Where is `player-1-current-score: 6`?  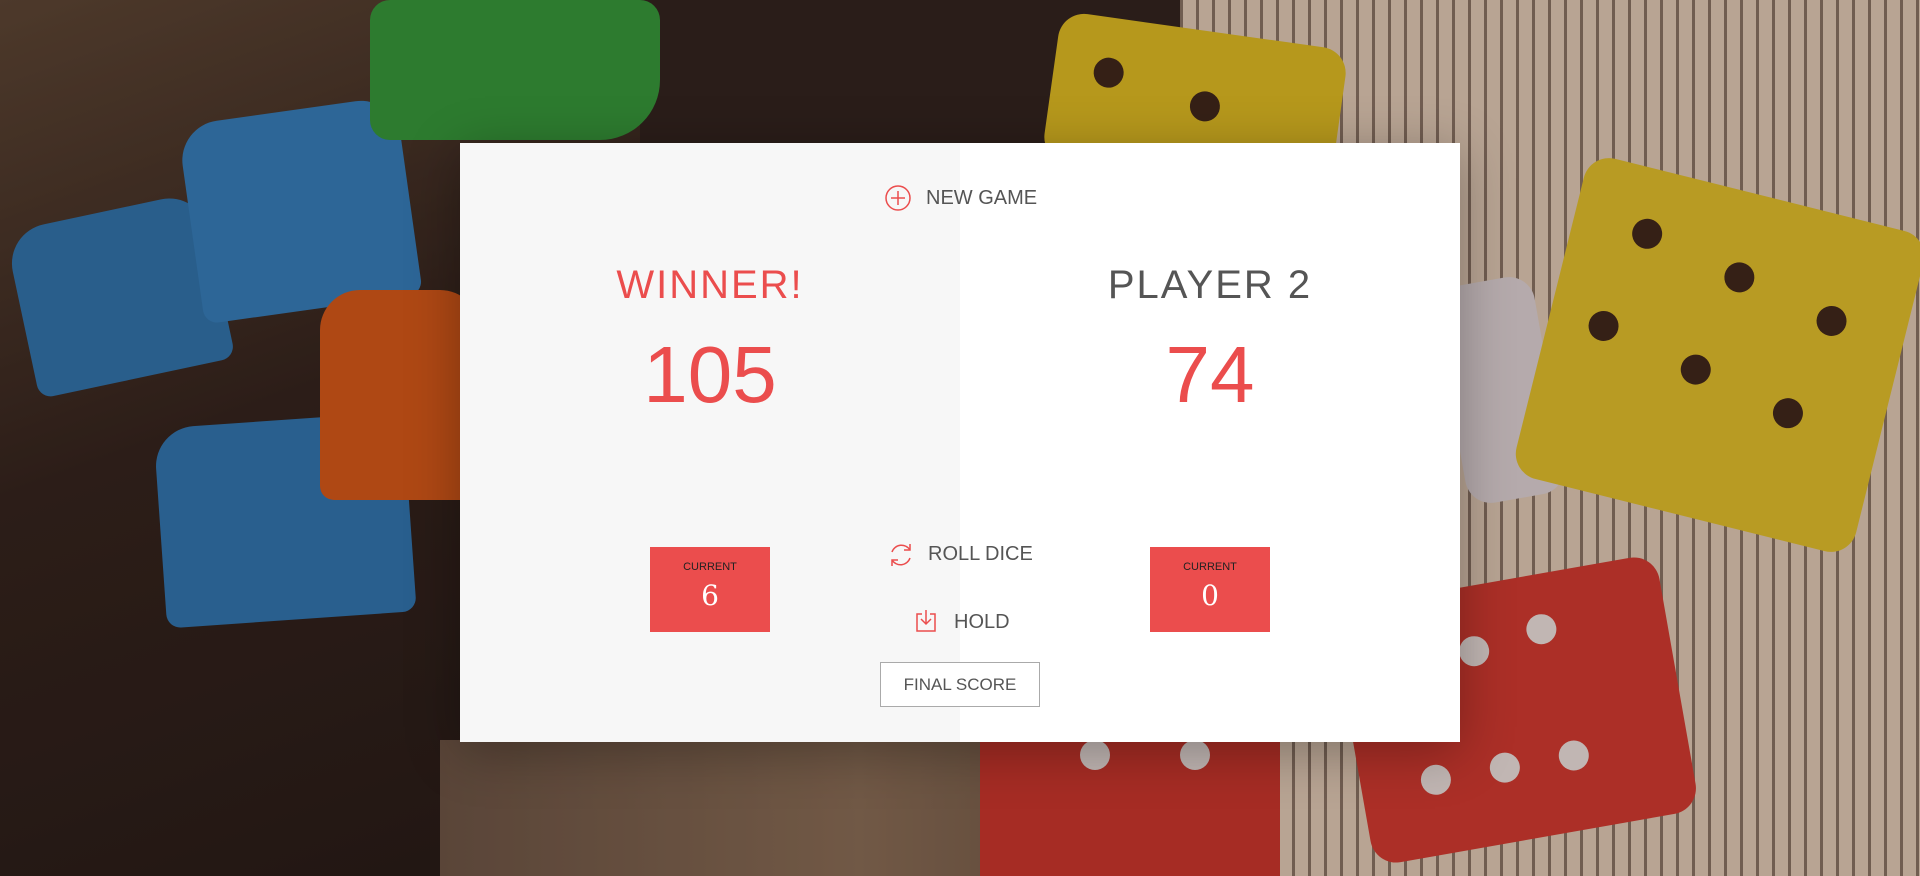 player-1-current-score: 6 is located at coordinates (710, 595).